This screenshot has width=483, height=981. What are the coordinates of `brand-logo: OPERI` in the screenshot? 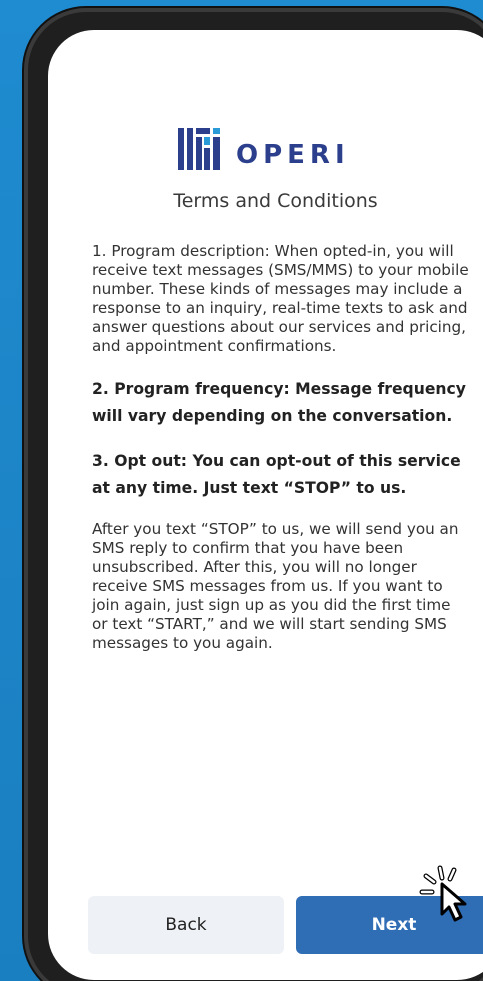 It's located at (264, 149).